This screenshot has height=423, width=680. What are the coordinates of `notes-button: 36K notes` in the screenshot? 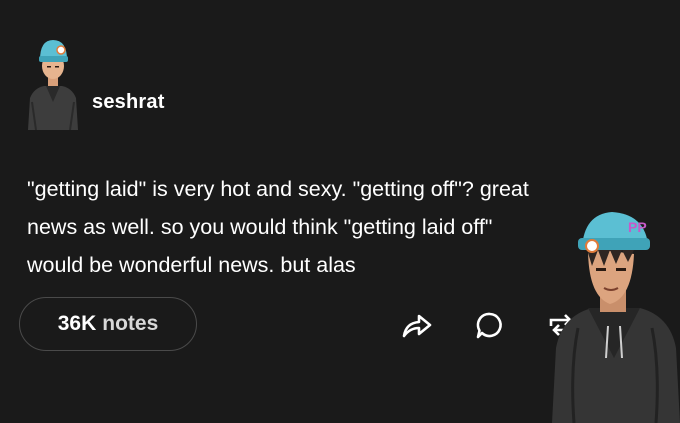 It's located at (108, 324).